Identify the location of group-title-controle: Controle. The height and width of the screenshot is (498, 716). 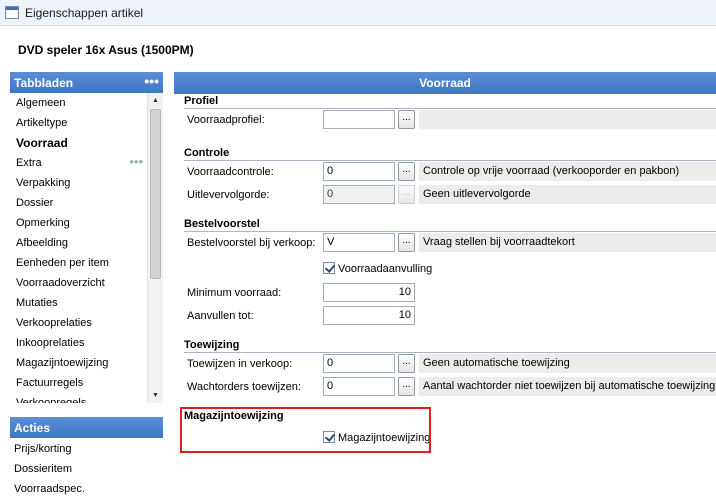
(207, 153).